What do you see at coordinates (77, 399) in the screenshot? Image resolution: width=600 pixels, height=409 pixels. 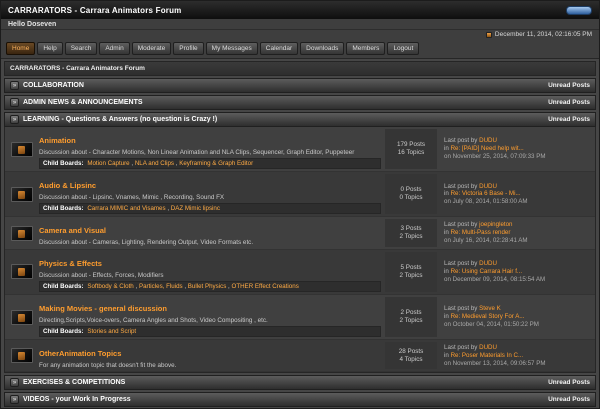 I see `category-title: VIDEOS - your Work In Progress` at bounding box center [77, 399].